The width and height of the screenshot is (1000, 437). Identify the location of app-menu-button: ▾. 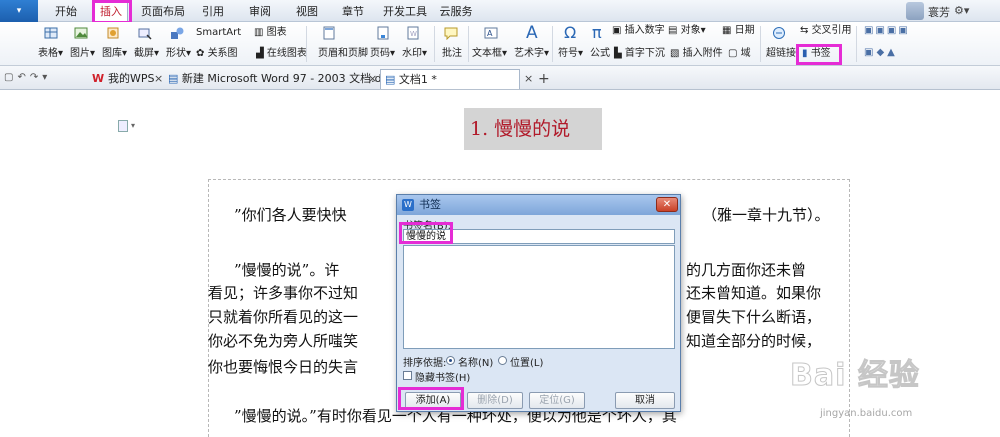
(19, 11).